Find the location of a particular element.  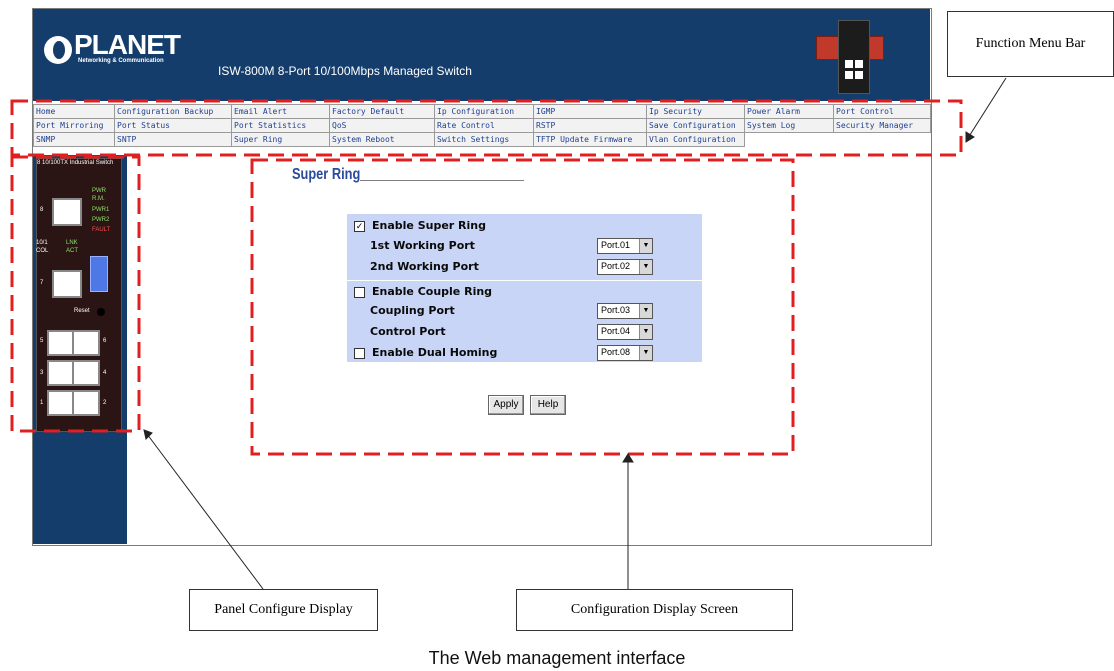

function-menu-bar-callout: Function Menu Bar is located at coordinates (1030, 44).